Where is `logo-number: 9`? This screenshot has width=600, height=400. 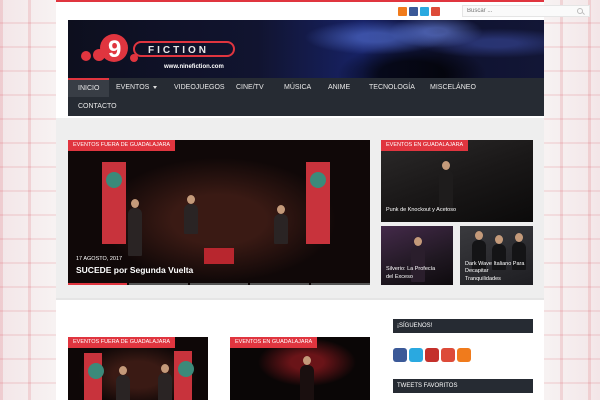
logo-number: 9 is located at coordinates (114, 49).